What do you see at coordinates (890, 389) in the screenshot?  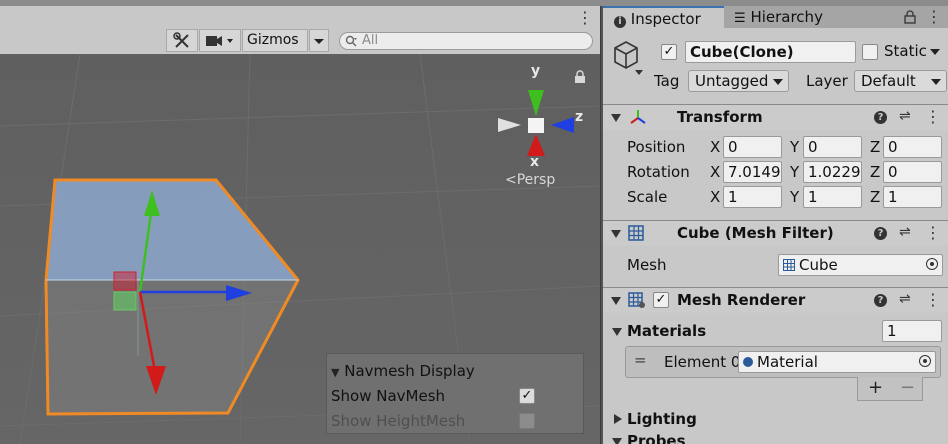 I see `list-footer: + −` at bounding box center [890, 389].